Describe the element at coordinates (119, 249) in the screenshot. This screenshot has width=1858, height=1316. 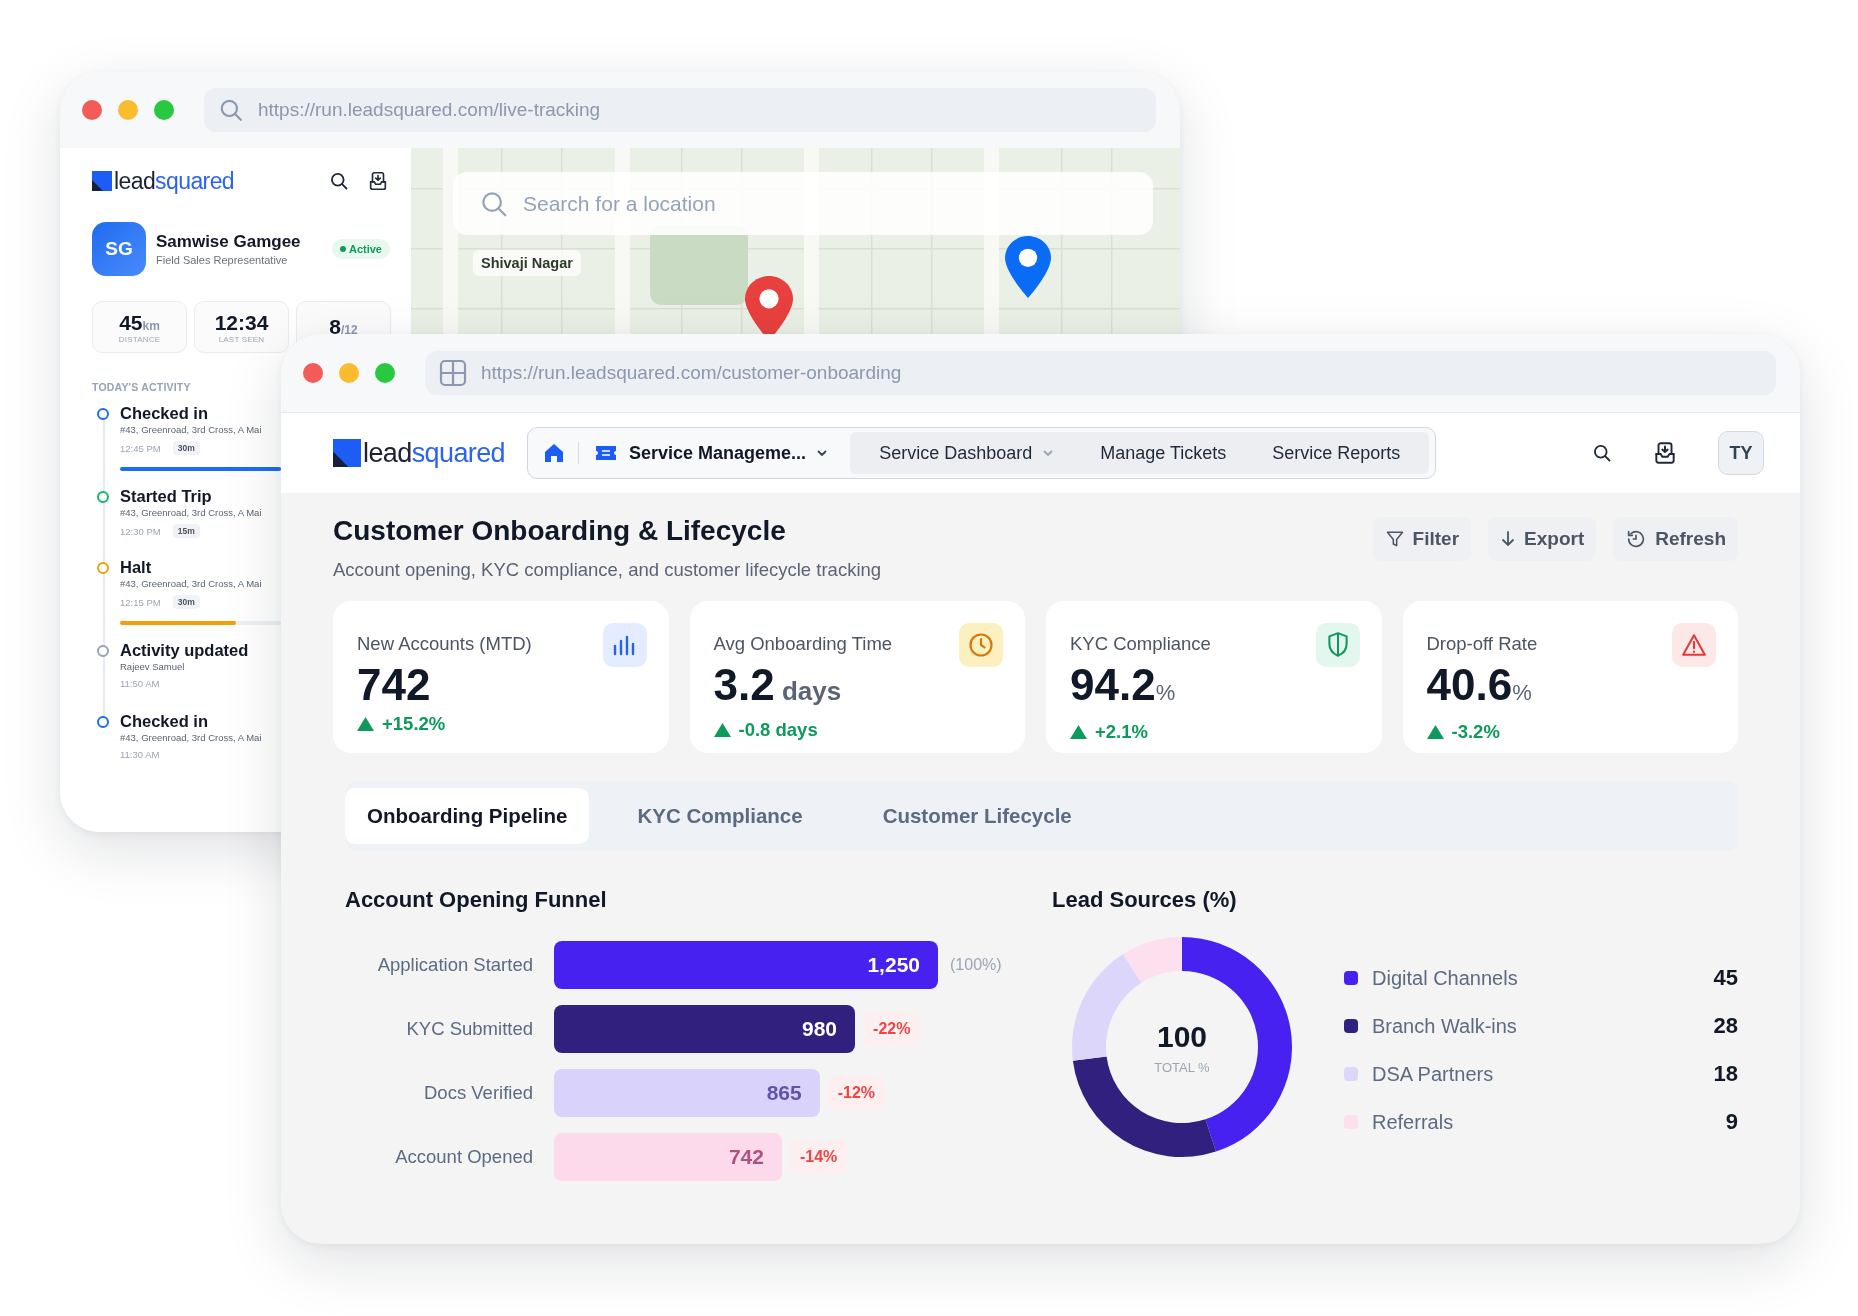
I see `user-avatar: SG` at that location.